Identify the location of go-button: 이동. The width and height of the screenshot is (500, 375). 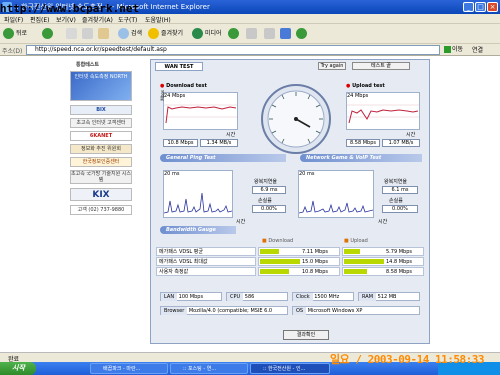
(455, 50).